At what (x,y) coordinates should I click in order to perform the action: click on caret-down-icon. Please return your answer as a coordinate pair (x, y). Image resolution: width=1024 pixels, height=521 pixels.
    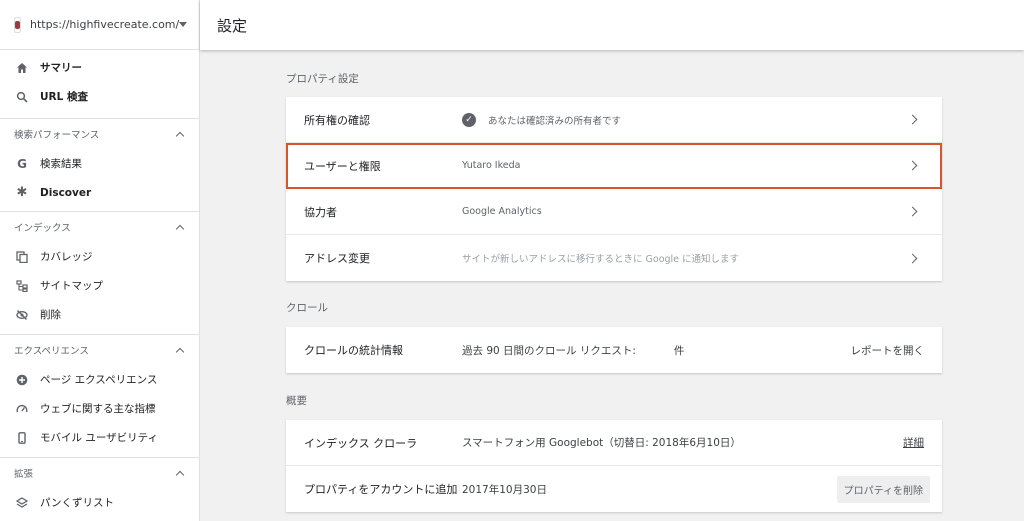
    Looking at the image, I should click on (183, 24).